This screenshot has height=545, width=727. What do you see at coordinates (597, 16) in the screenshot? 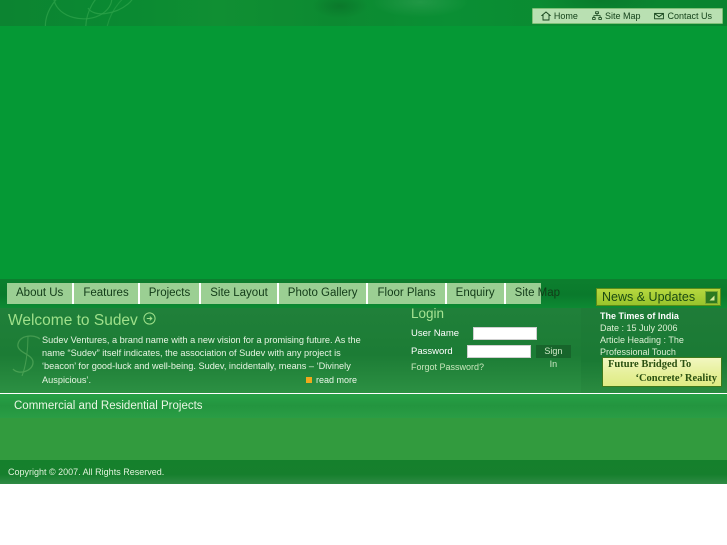
I see `sitemap-icon` at bounding box center [597, 16].